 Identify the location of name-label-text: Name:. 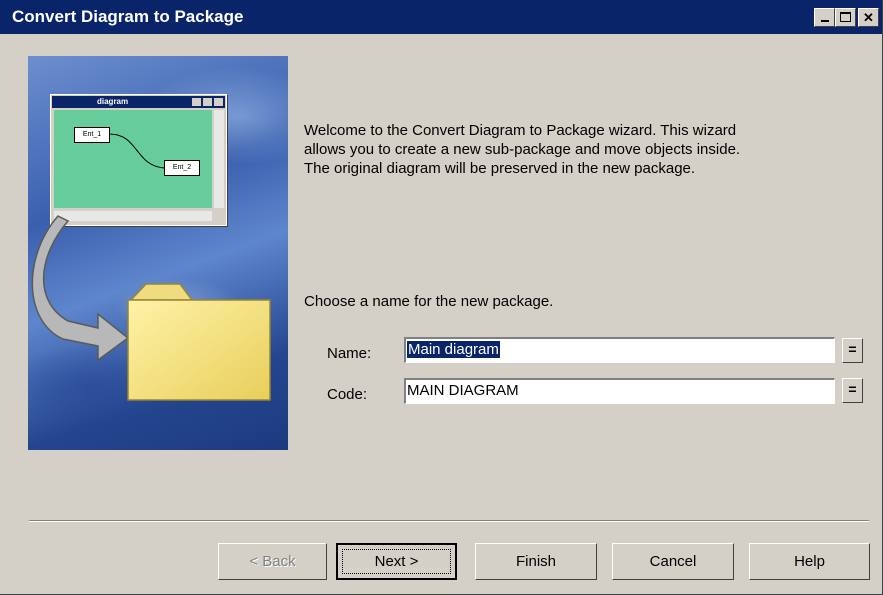
(349, 353).